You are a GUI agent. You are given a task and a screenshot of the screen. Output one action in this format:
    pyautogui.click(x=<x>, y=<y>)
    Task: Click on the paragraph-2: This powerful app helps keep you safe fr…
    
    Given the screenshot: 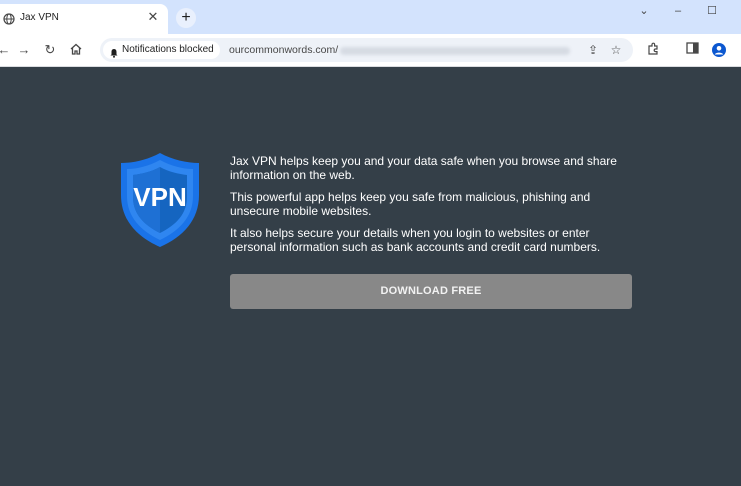 What is the action you would take?
    pyautogui.click(x=410, y=204)
    